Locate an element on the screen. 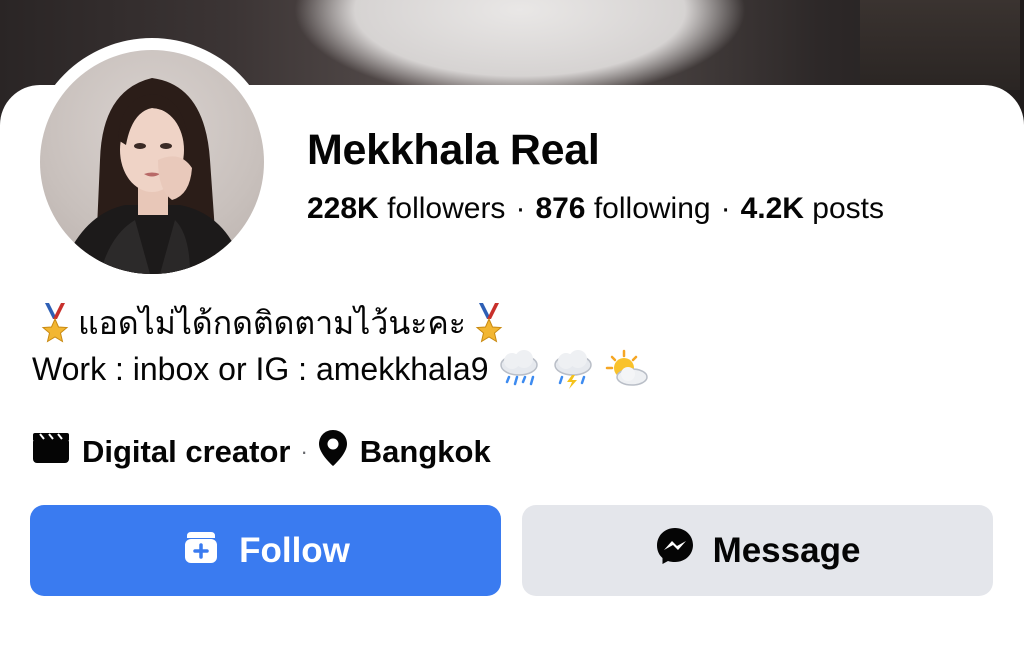 The image size is (1024, 645). bio-line-1: แอดไม่ได้กดติดตามไว้นะคะ is located at coordinates (341, 323).